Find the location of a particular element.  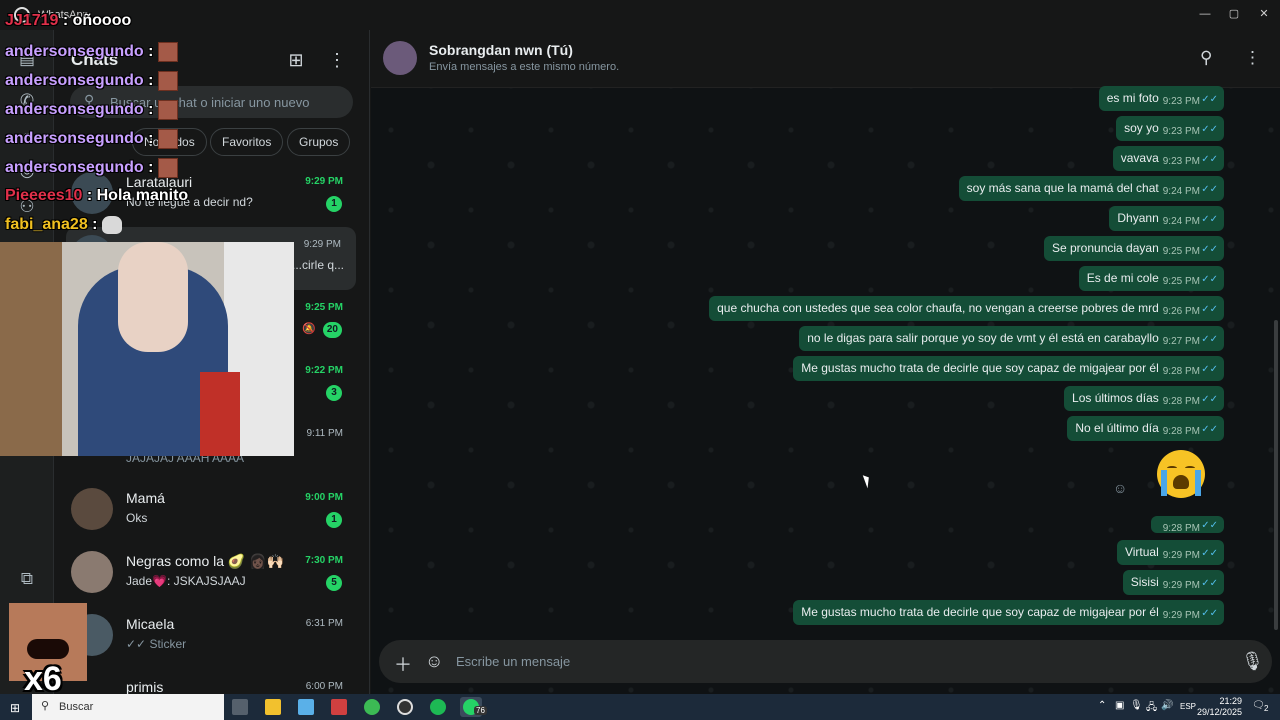

tray-mic-icon: 🎙 is located at coordinates (1136, 705).